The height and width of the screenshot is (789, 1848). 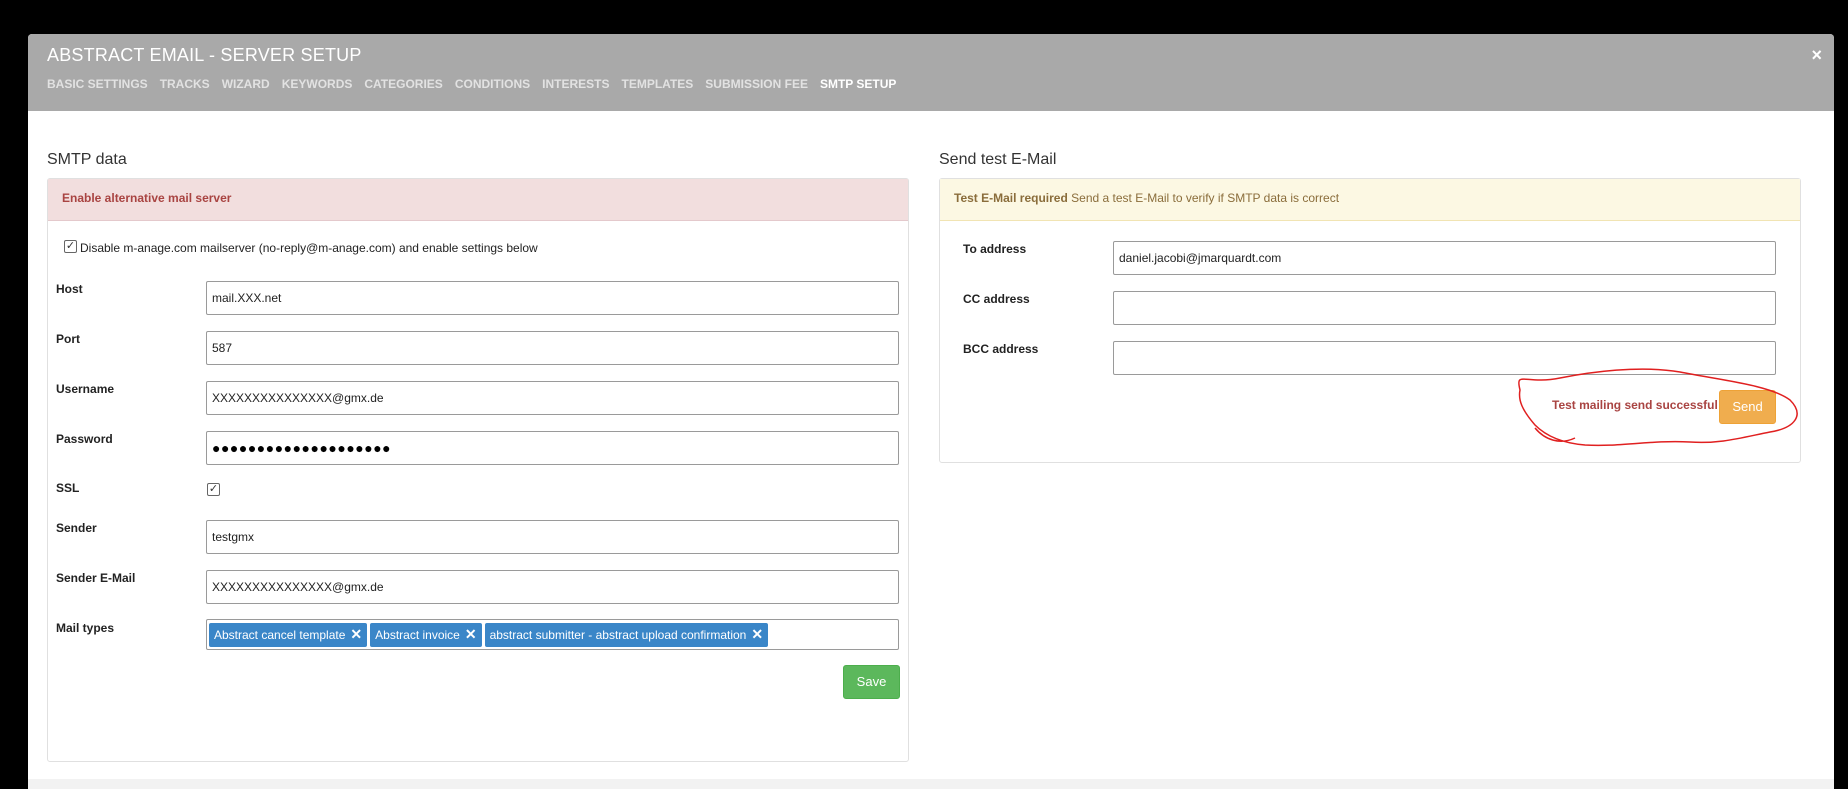 What do you see at coordinates (931, 784) in the screenshot?
I see `modal-footer-strip` at bounding box center [931, 784].